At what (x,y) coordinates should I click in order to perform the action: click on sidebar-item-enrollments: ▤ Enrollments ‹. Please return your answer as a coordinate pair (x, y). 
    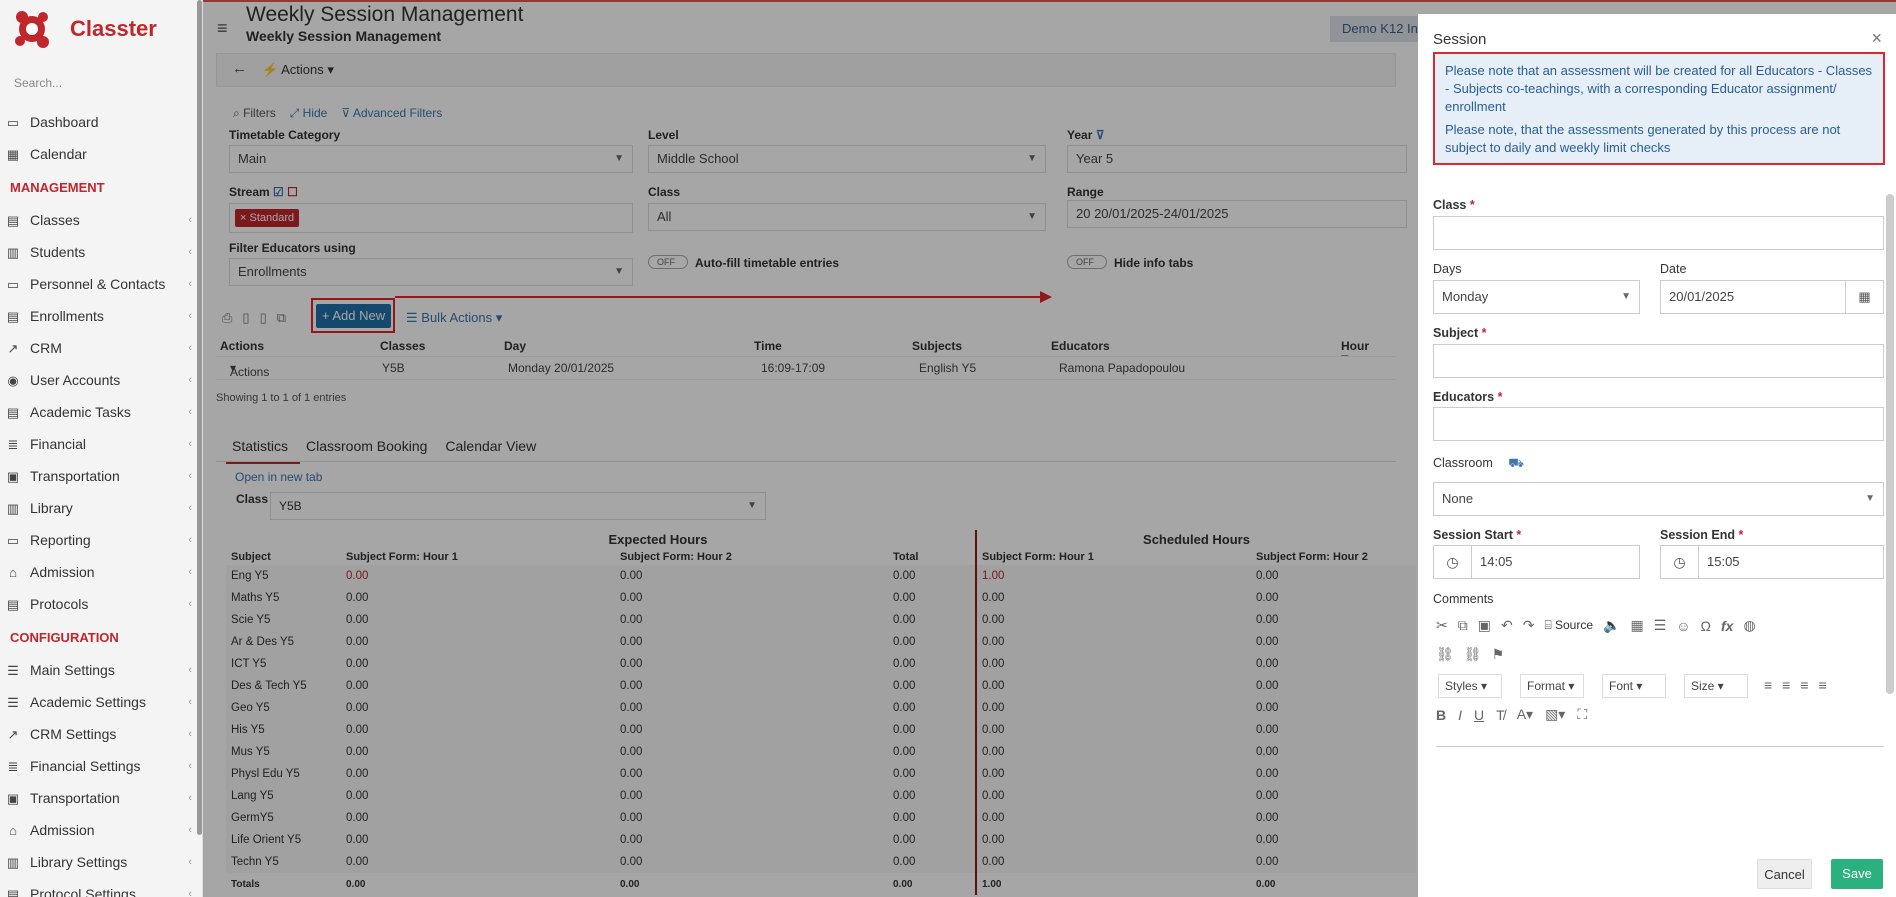
    Looking at the image, I should click on (100, 316).